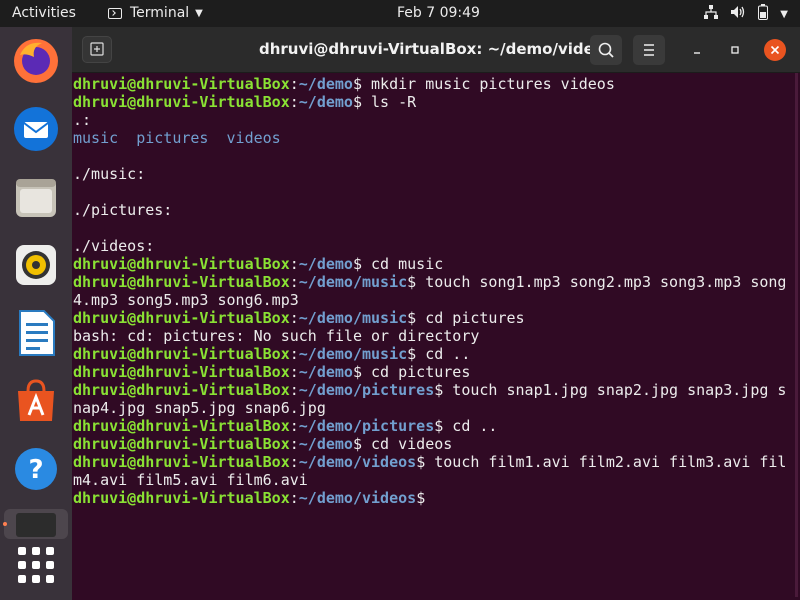 The height and width of the screenshot is (600, 800). What do you see at coordinates (436, 498) in the screenshot?
I see `terminal-line: dhruvi@dhruvi-VirtualBox:~/demo/videos$` at bounding box center [436, 498].